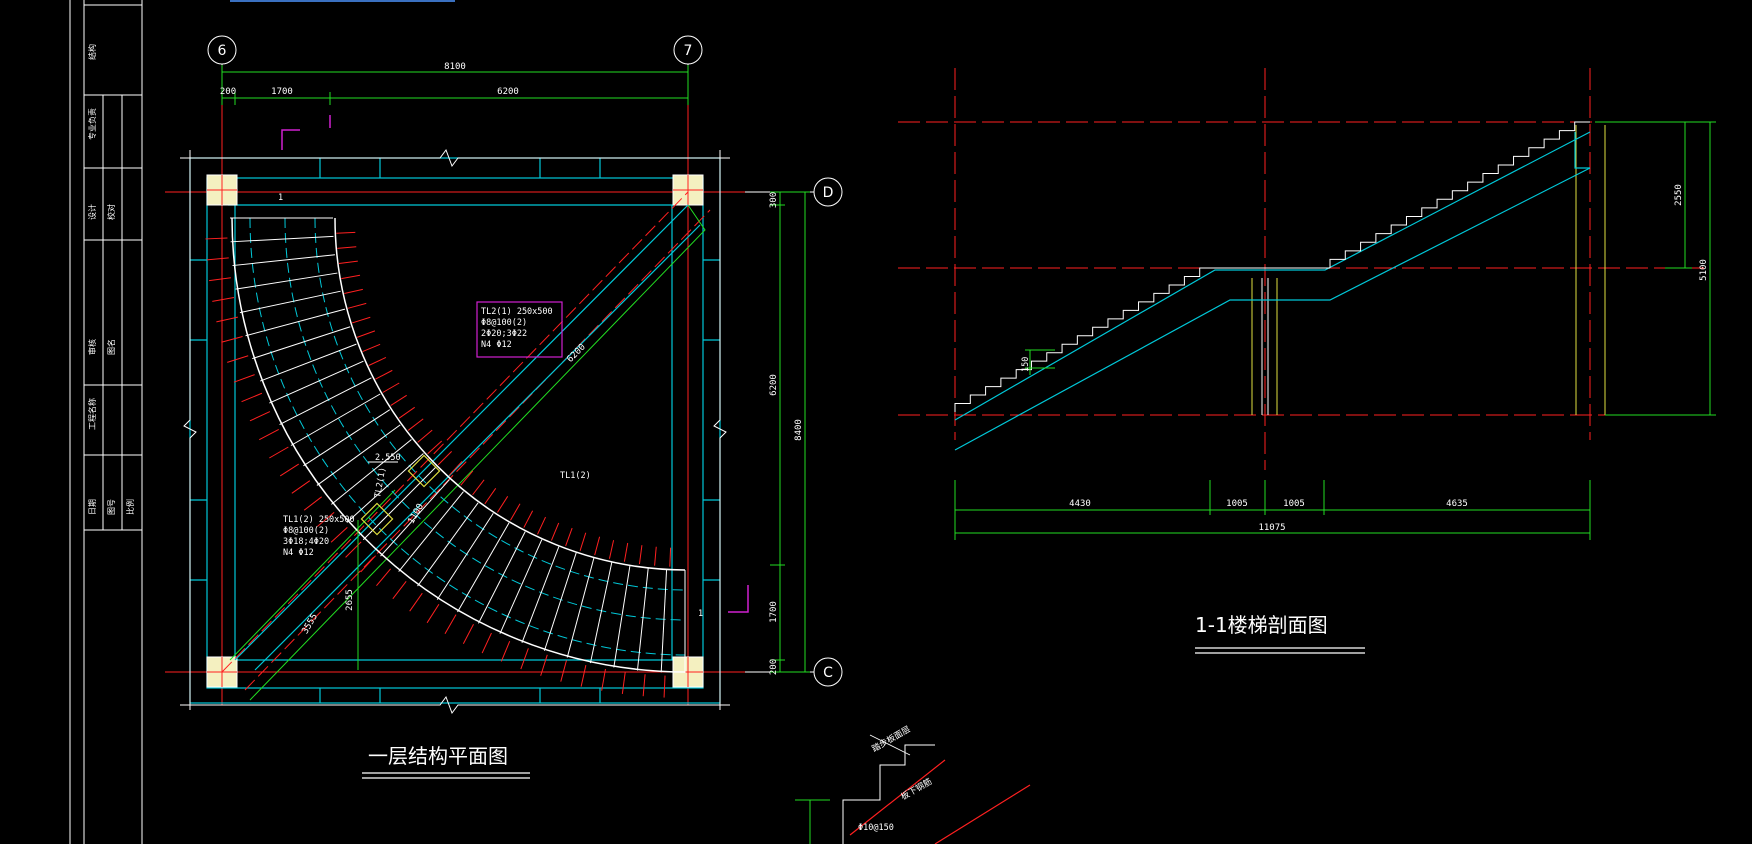  What do you see at coordinates (1294, 504) in the screenshot?
I see `section-dim-3: 1005` at bounding box center [1294, 504].